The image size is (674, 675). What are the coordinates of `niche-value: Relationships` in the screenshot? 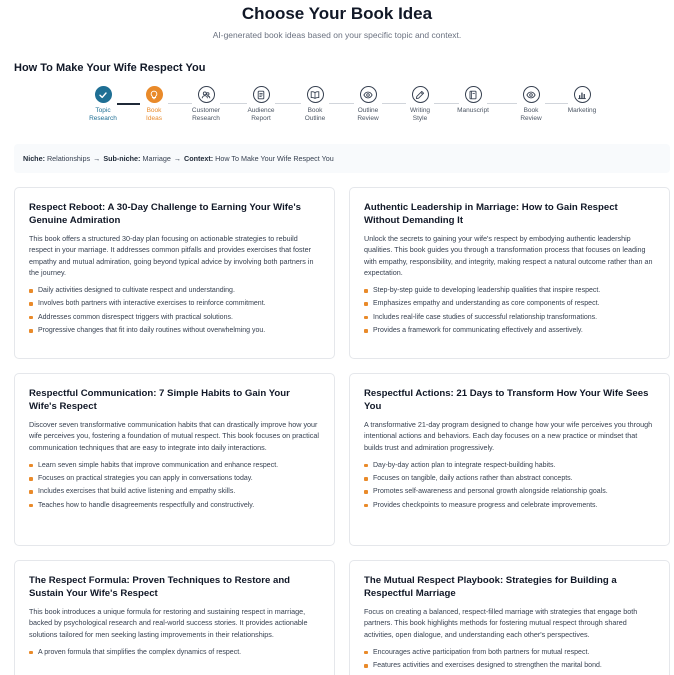 It's located at (68, 158).